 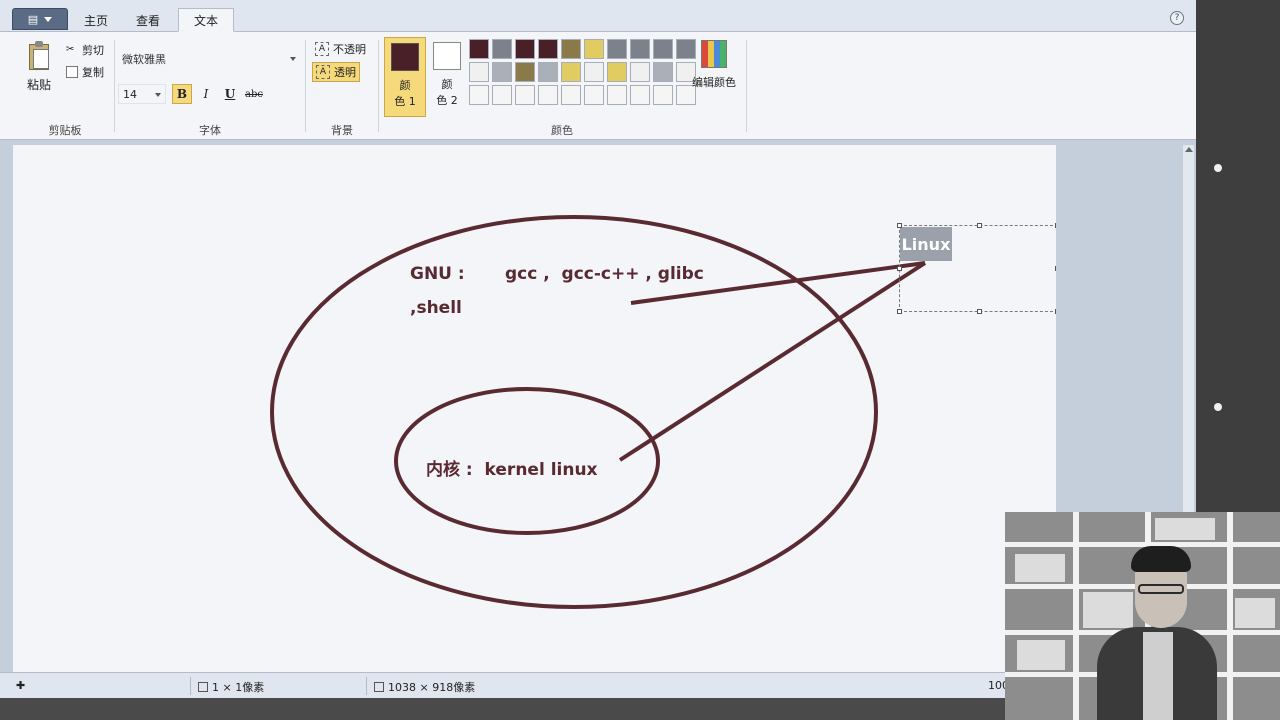 What do you see at coordinates (714, 82) in the screenshot?
I see `edit-colors-label: 编辑颜色` at bounding box center [714, 82].